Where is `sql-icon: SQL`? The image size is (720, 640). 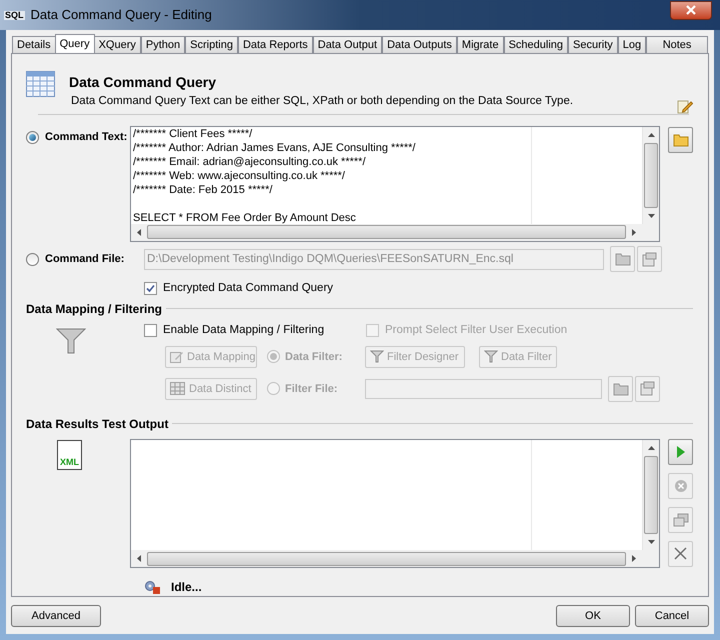
sql-icon: SQL is located at coordinates (14, 15).